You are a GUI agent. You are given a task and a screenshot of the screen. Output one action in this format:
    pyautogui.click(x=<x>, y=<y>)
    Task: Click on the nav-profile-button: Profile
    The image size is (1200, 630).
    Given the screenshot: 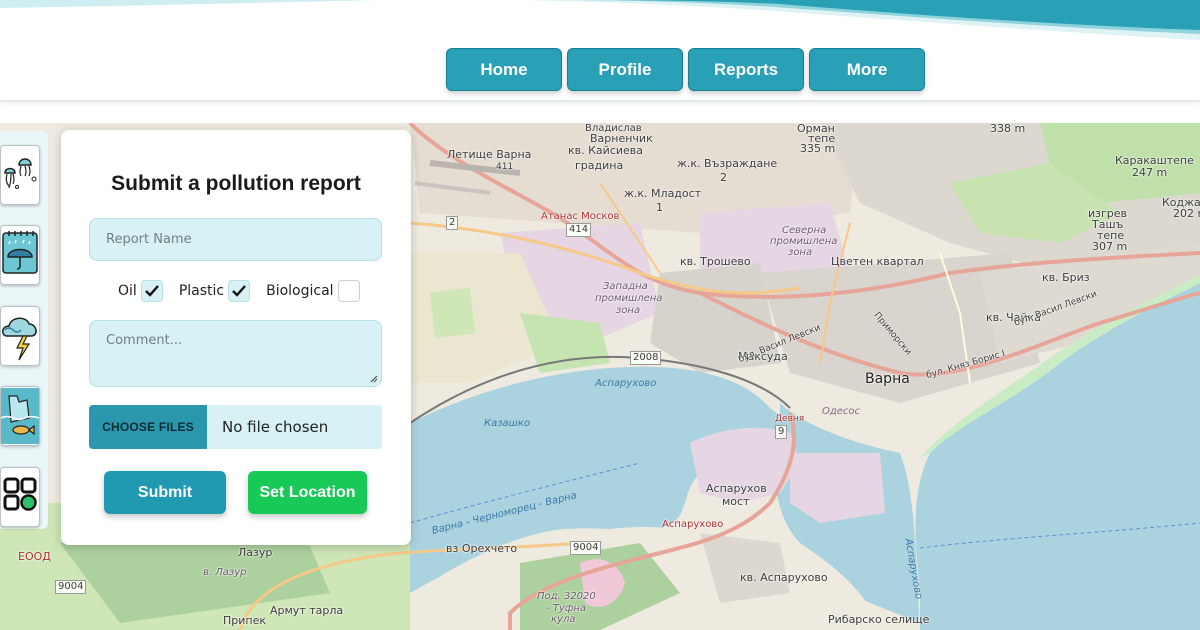 What is the action you would take?
    pyautogui.click(x=625, y=69)
    